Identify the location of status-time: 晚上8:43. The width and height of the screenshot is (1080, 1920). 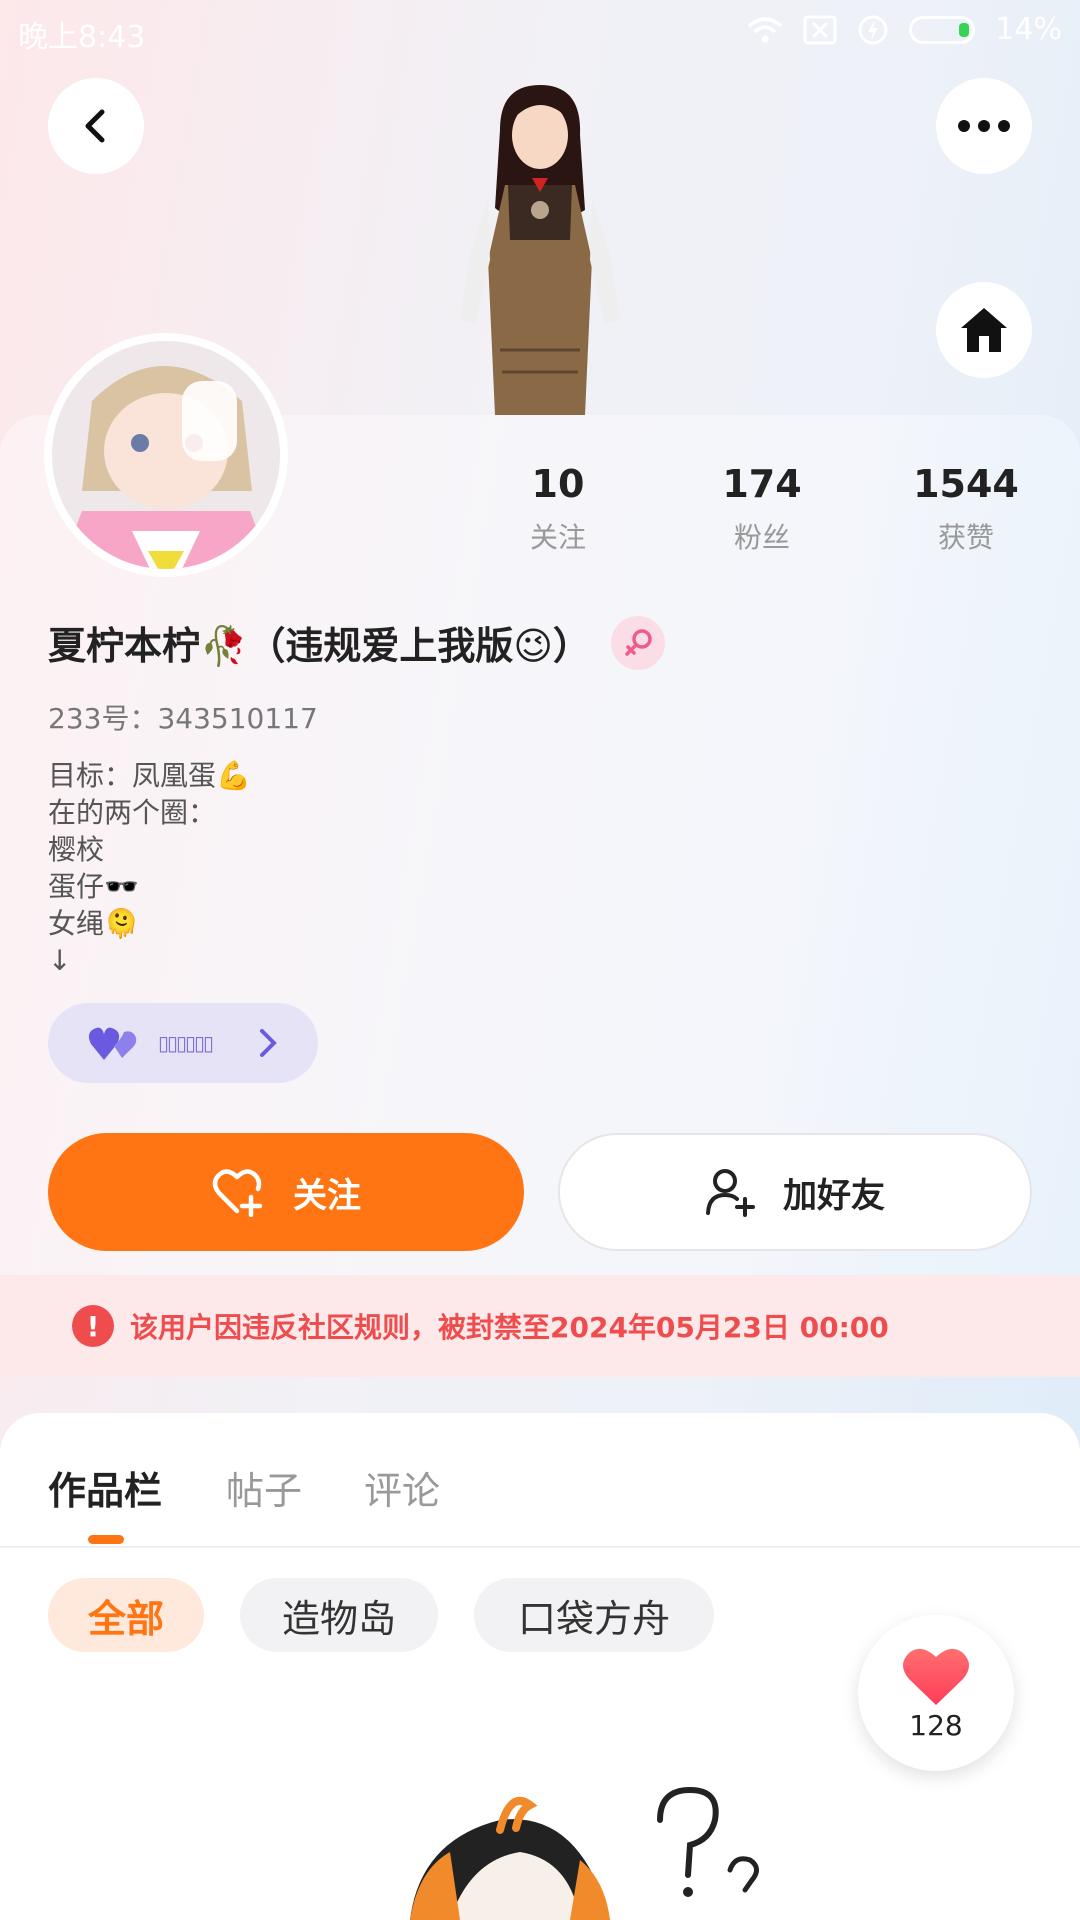
(82, 37).